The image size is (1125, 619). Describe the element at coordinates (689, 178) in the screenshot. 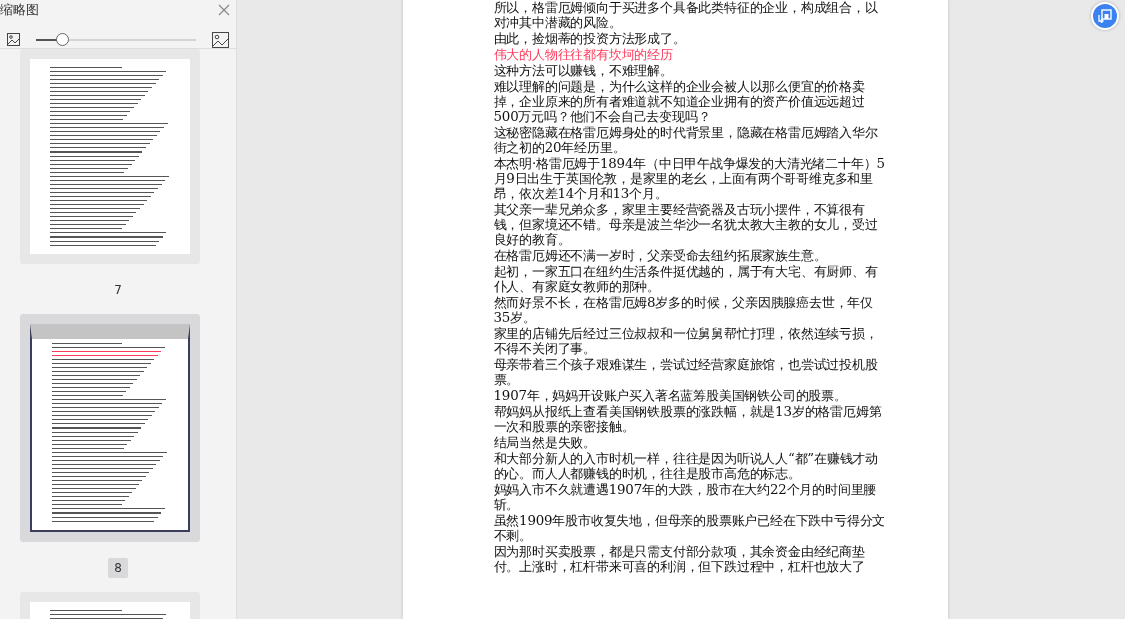

I see `paragraph: 本杰明·格雷厄姆于1894年（中日甲午战争爆发的大清光绪二十年）5月9日出生于英国伦敦，是家里的老幺，上面有两个哥哥维克多和里昂，依次差14个月和13个月。` at that location.